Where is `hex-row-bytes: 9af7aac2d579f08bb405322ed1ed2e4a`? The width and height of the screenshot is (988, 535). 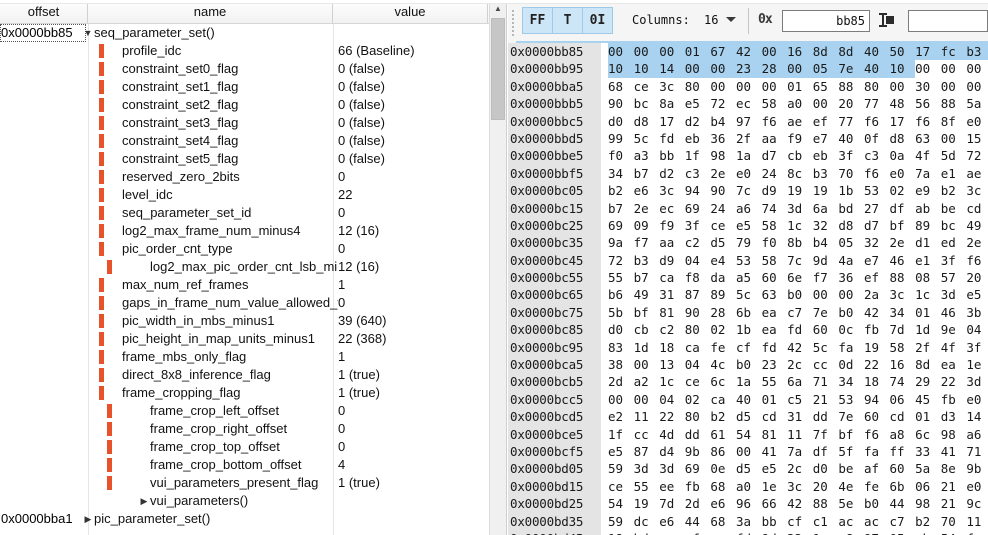 hex-row-bytes: 9af7aac2d579f08bb405322ed1ed2e4a is located at coordinates (794, 242).